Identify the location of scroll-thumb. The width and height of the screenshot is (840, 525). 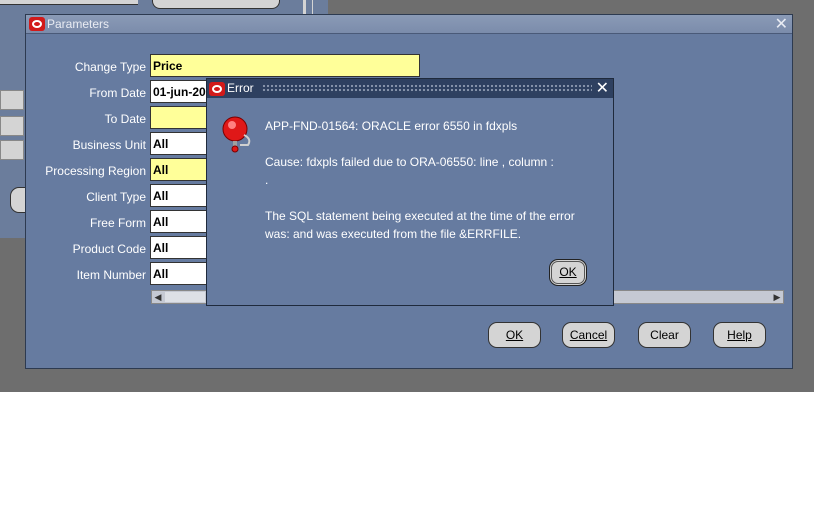
(185, 297).